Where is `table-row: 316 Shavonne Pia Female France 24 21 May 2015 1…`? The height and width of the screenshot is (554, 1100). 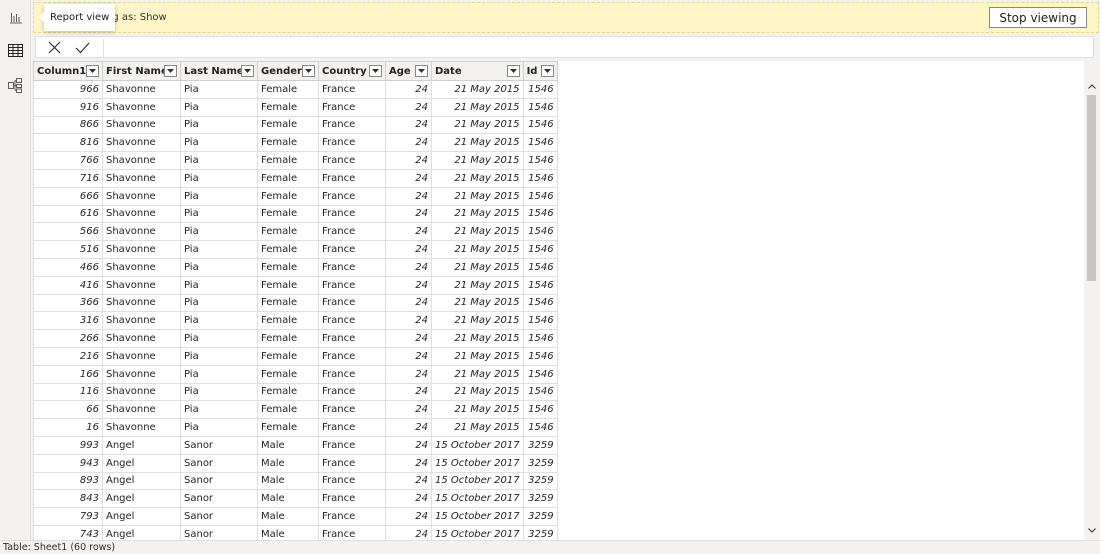
table-row: 316 Shavonne Pia Female France 24 21 May 2015 1… is located at coordinates (295, 321).